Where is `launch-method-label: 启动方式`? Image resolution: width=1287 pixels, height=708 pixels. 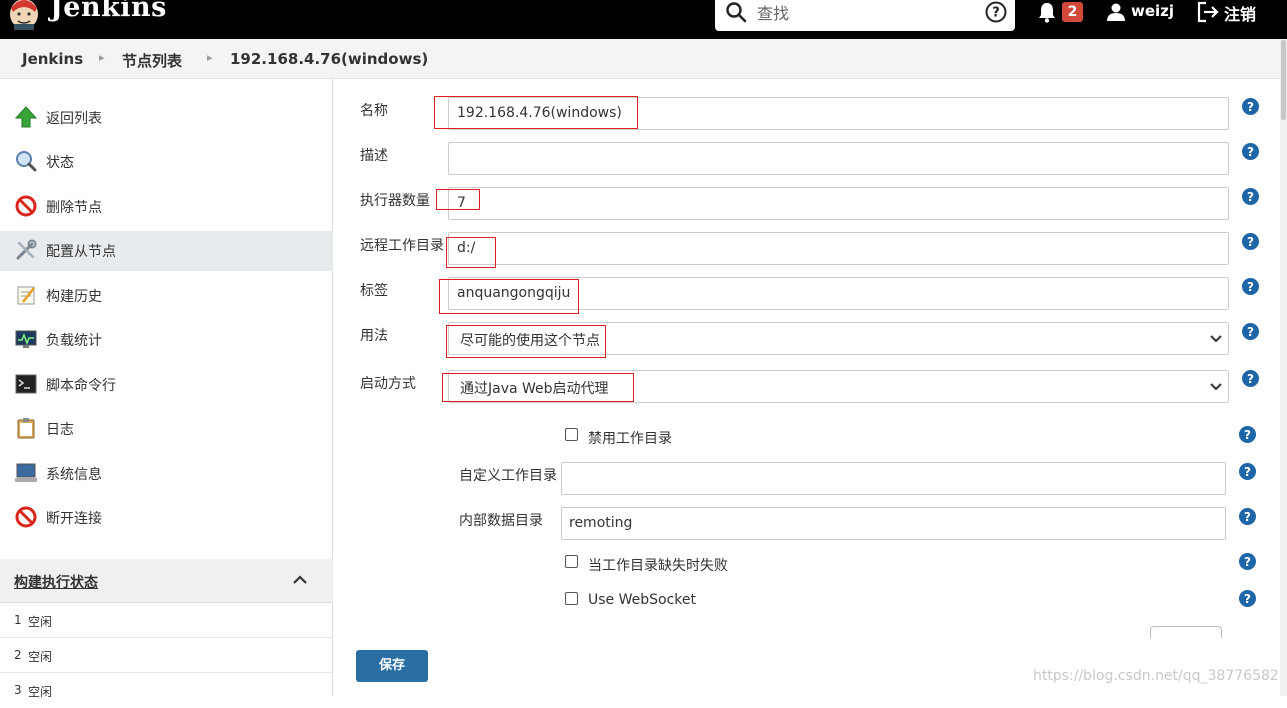
launch-method-label: 启动方式 is located at coordinates (388, 384).